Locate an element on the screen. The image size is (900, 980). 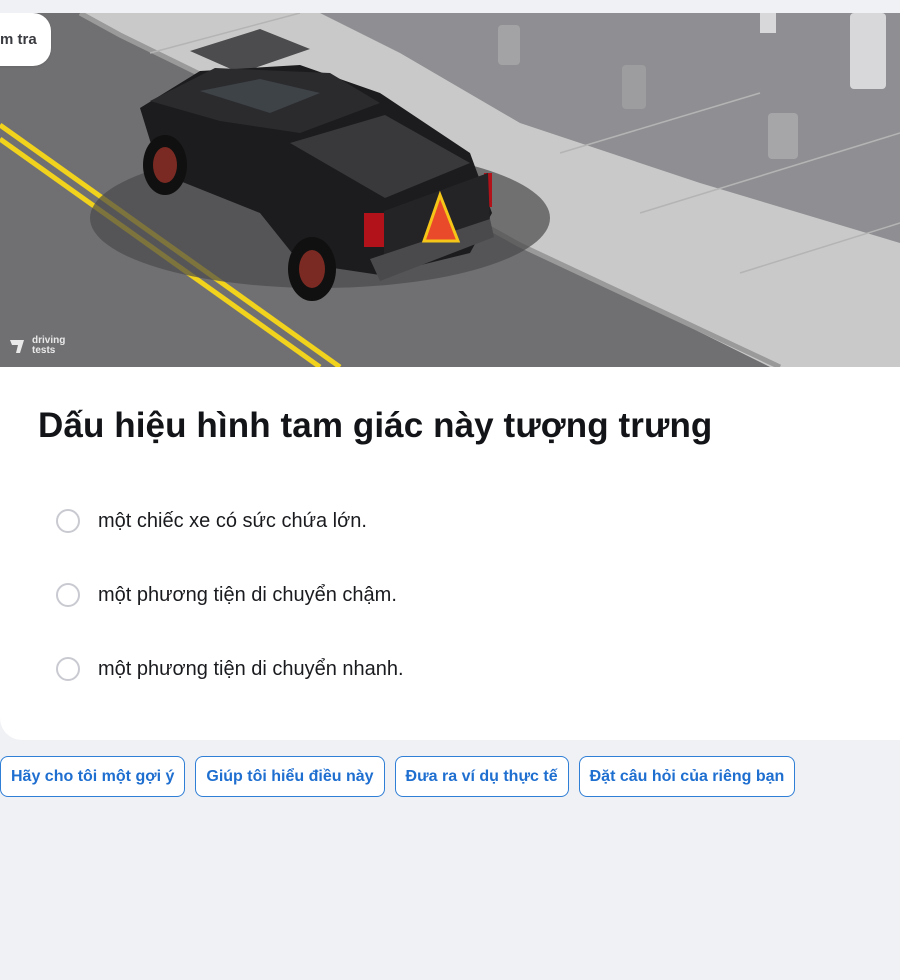
ask-question-chip: Đặt câu hỏi của riêng bạn is located at coordinates (687, 776).